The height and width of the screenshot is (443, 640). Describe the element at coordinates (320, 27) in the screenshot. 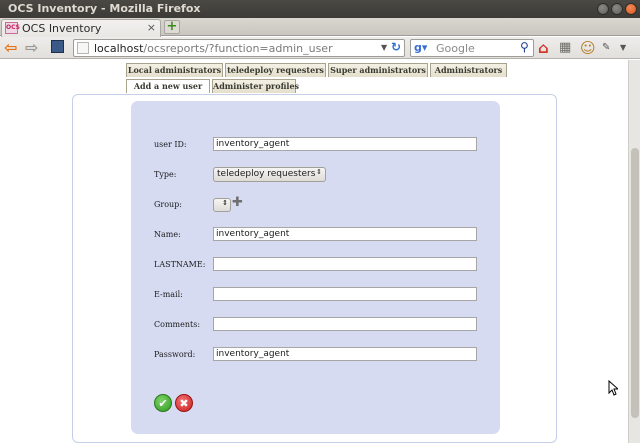

I see `browser-tab-strip: OCS OCS Inventory ×` at that location.